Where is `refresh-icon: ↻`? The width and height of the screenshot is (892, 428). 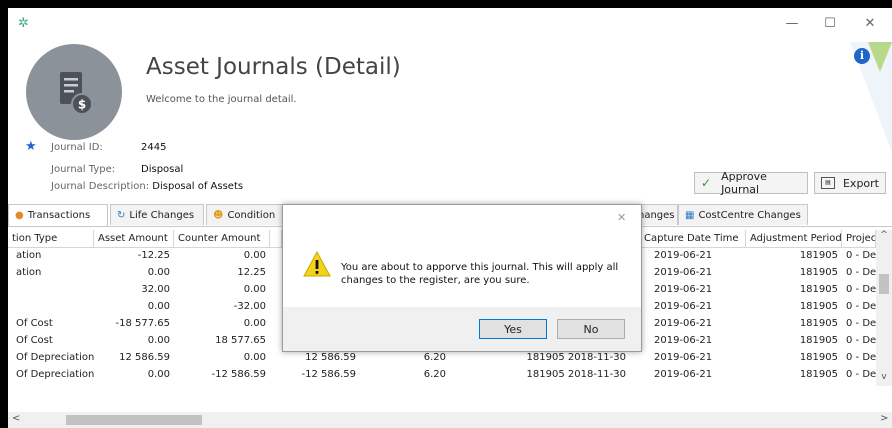 refresh-icon: ↻ is located at coordinates (121, 215).